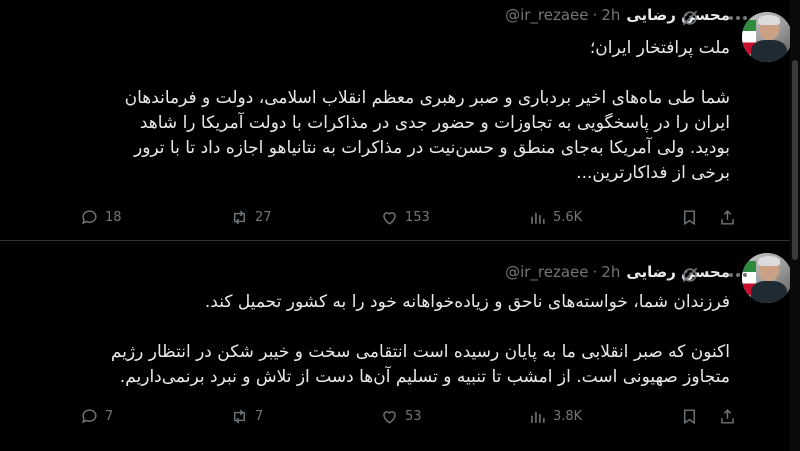  Describe the element at coordinates (259, 416) in the screenshot. I see `repost-count: 7` at that location.